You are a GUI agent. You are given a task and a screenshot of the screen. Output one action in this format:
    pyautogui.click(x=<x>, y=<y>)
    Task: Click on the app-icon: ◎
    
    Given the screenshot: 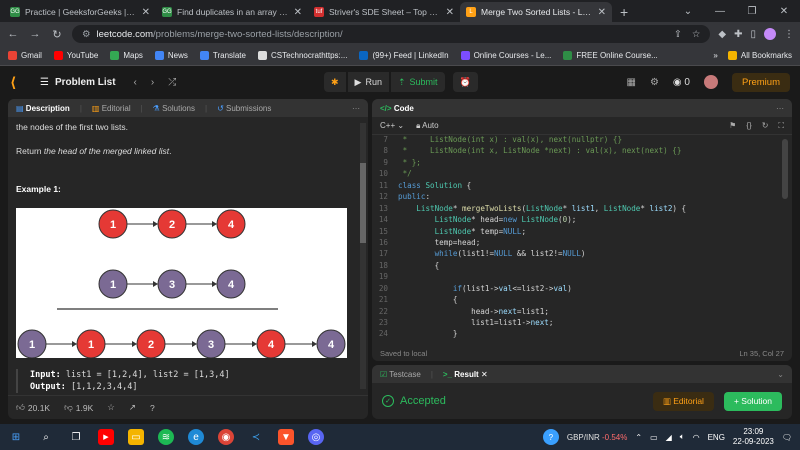 What is the action you would take?
    pyautogui.click(x=316, y=437)
    